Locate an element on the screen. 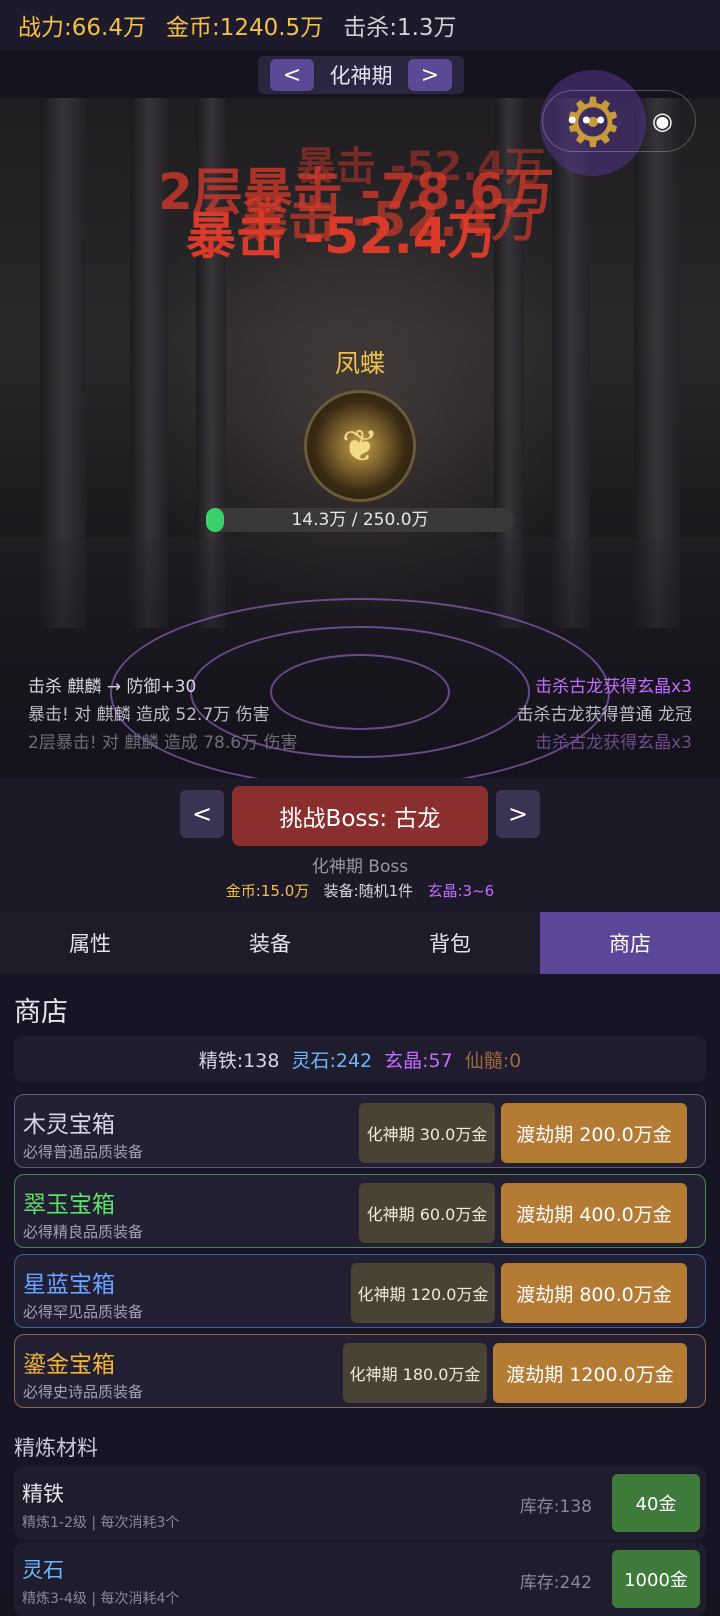 Image resolution: width=720 pixels, height=1616 pixels. stage-name: 化神期 is located at coordinates (361, 76).